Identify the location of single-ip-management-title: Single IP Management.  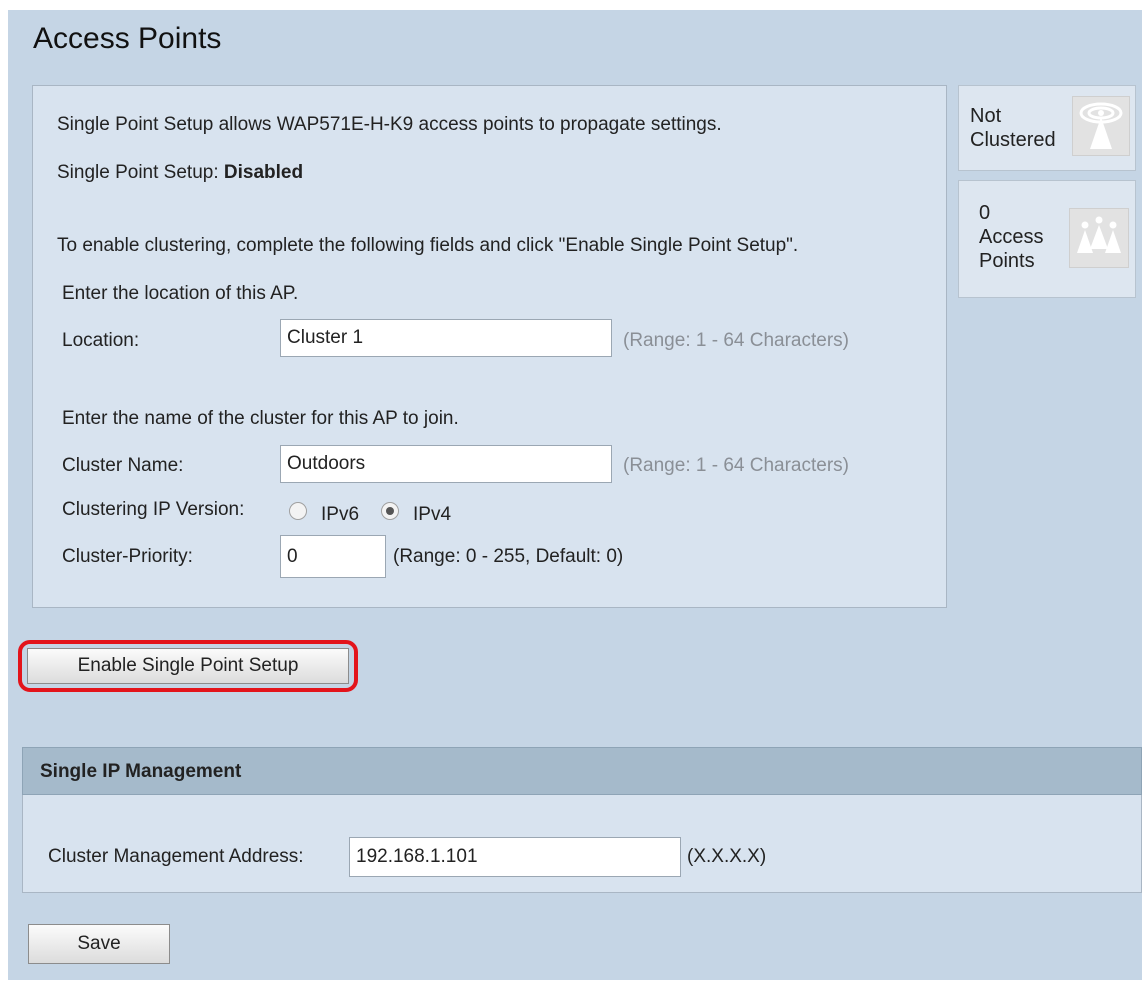
(141, 771).